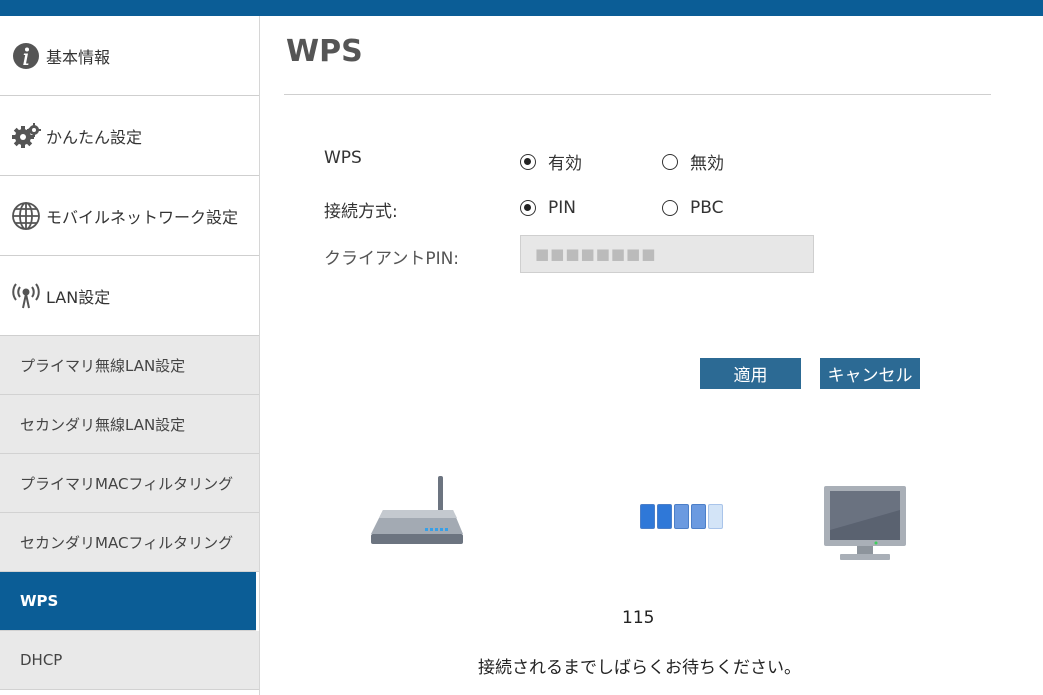 The height and width of the screenshot is (695, 1043). Describe the element at coordinates (361, 212) in the screenshot. I see `connection-method-label: 接続方式:` at that location.